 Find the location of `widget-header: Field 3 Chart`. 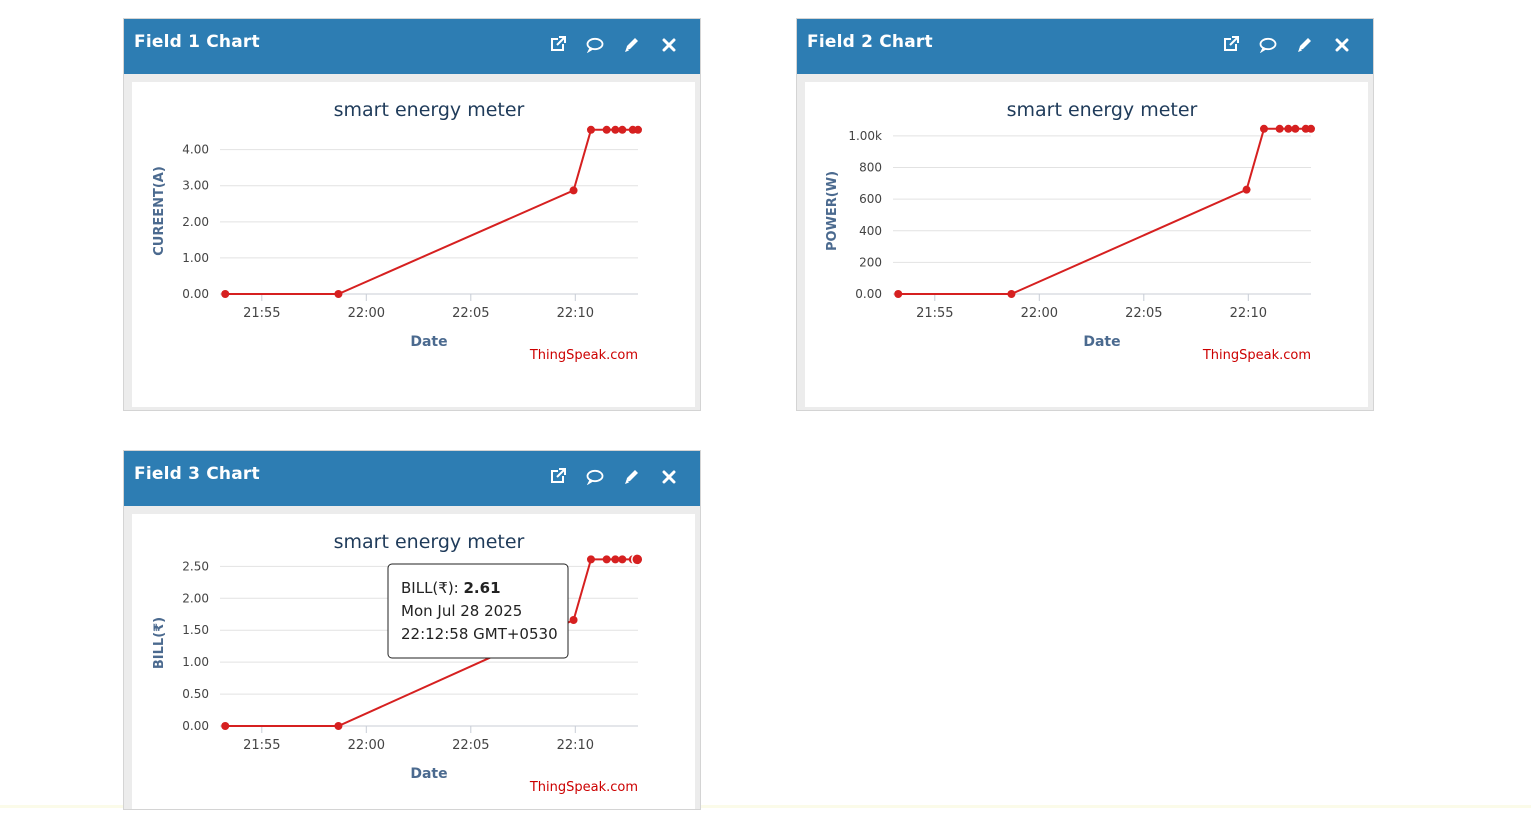

widget-header: Field 3 Chart is located at coordinates (412, 478).